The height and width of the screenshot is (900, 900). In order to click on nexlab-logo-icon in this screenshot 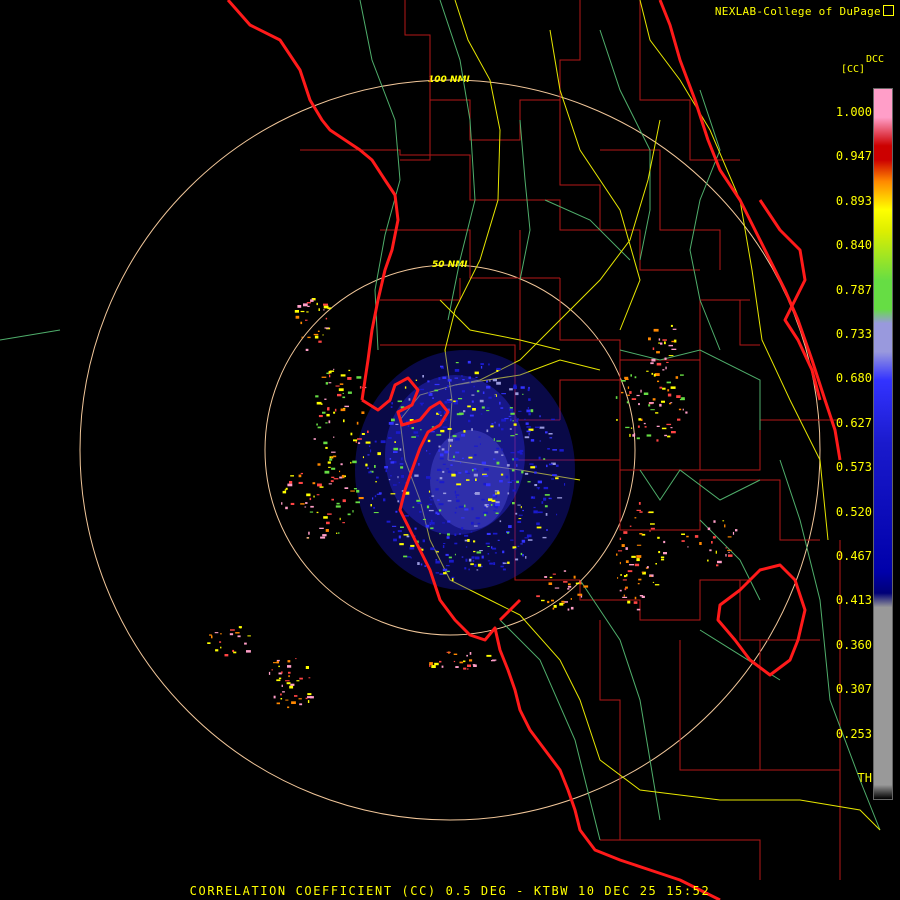, I will do `click(888, 10)`.